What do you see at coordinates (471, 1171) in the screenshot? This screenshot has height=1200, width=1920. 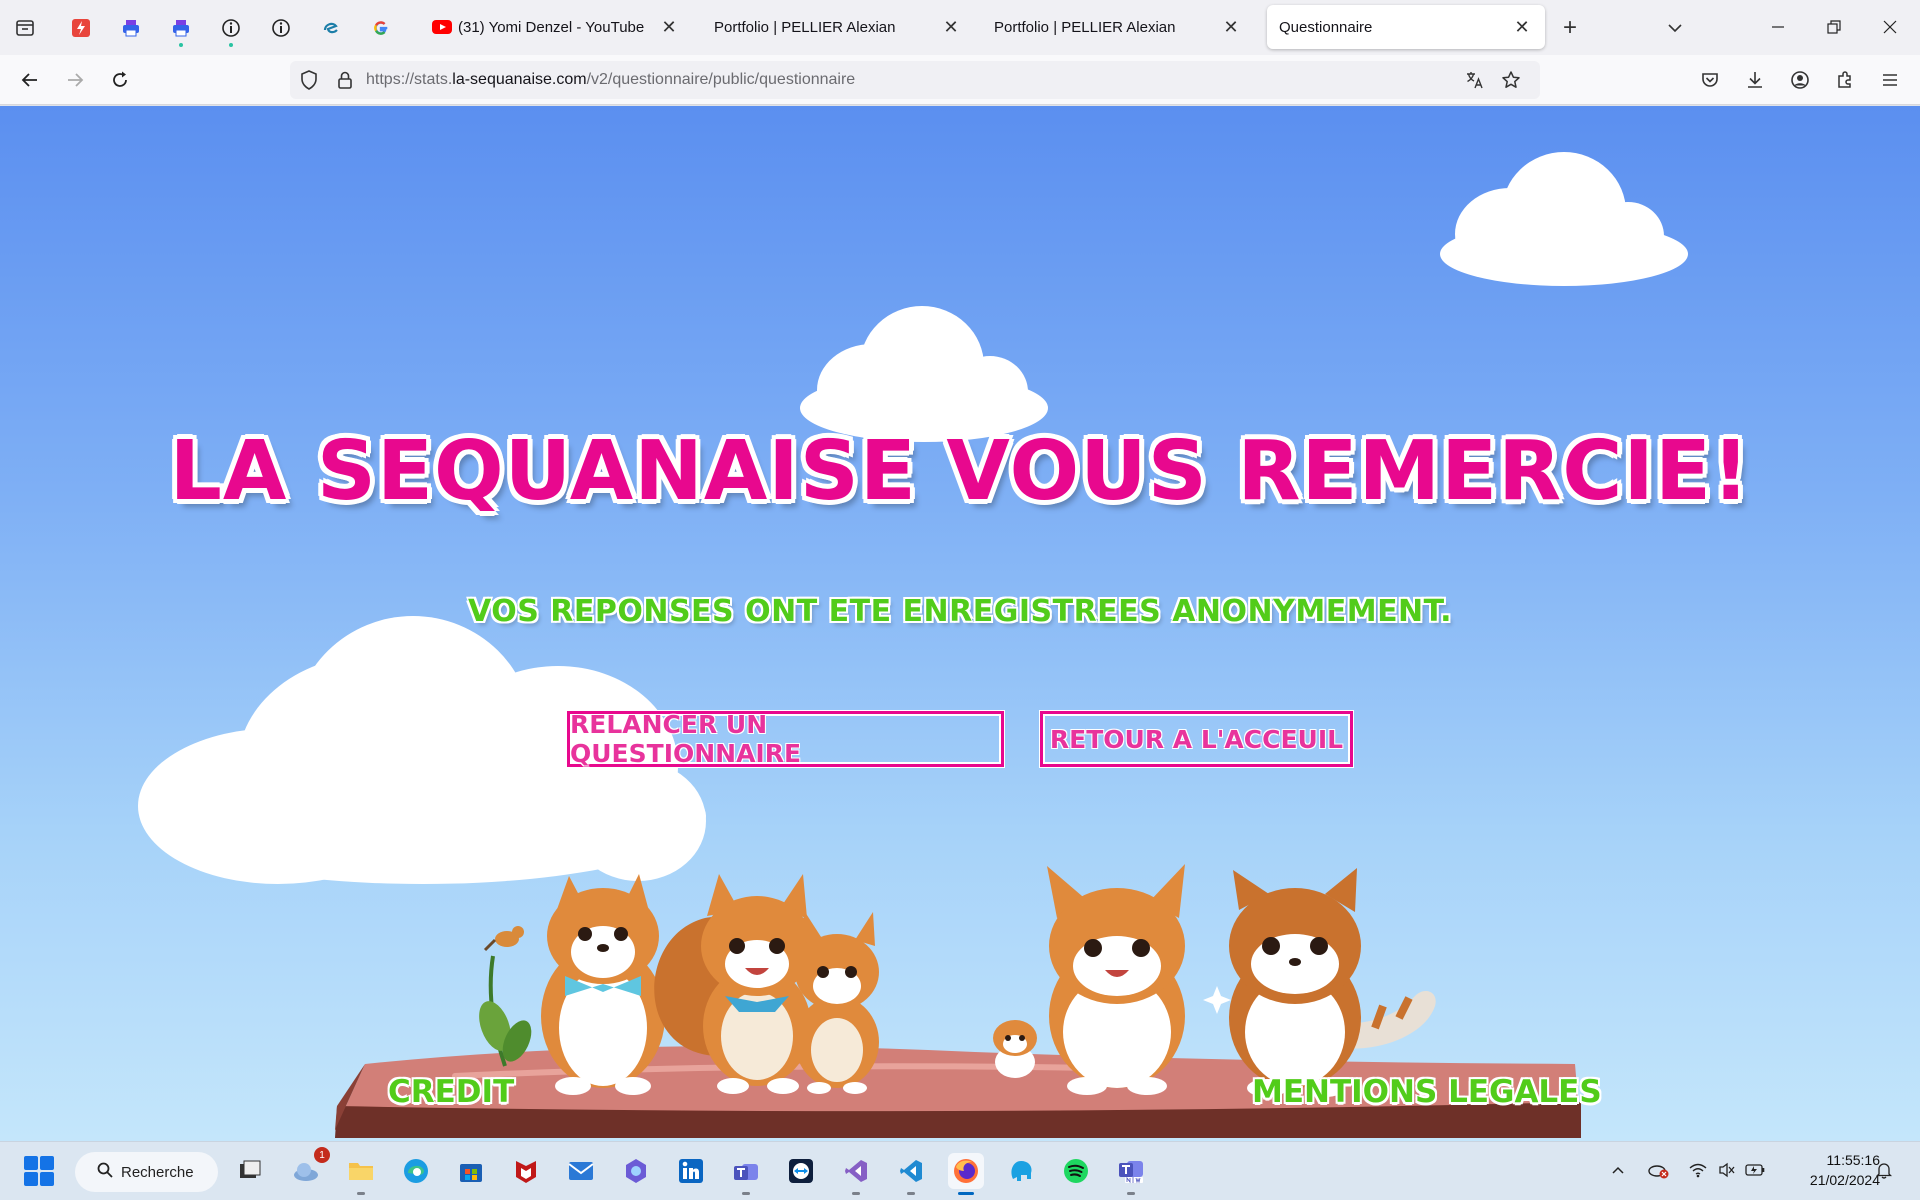 I see `microsoft-store-icon` at bounding box center [471, 1171].